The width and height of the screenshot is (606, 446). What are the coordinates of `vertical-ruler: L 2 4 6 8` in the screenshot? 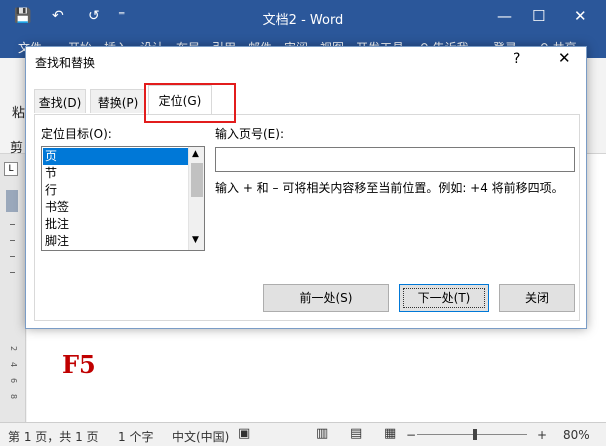 It's located at (13, 288).